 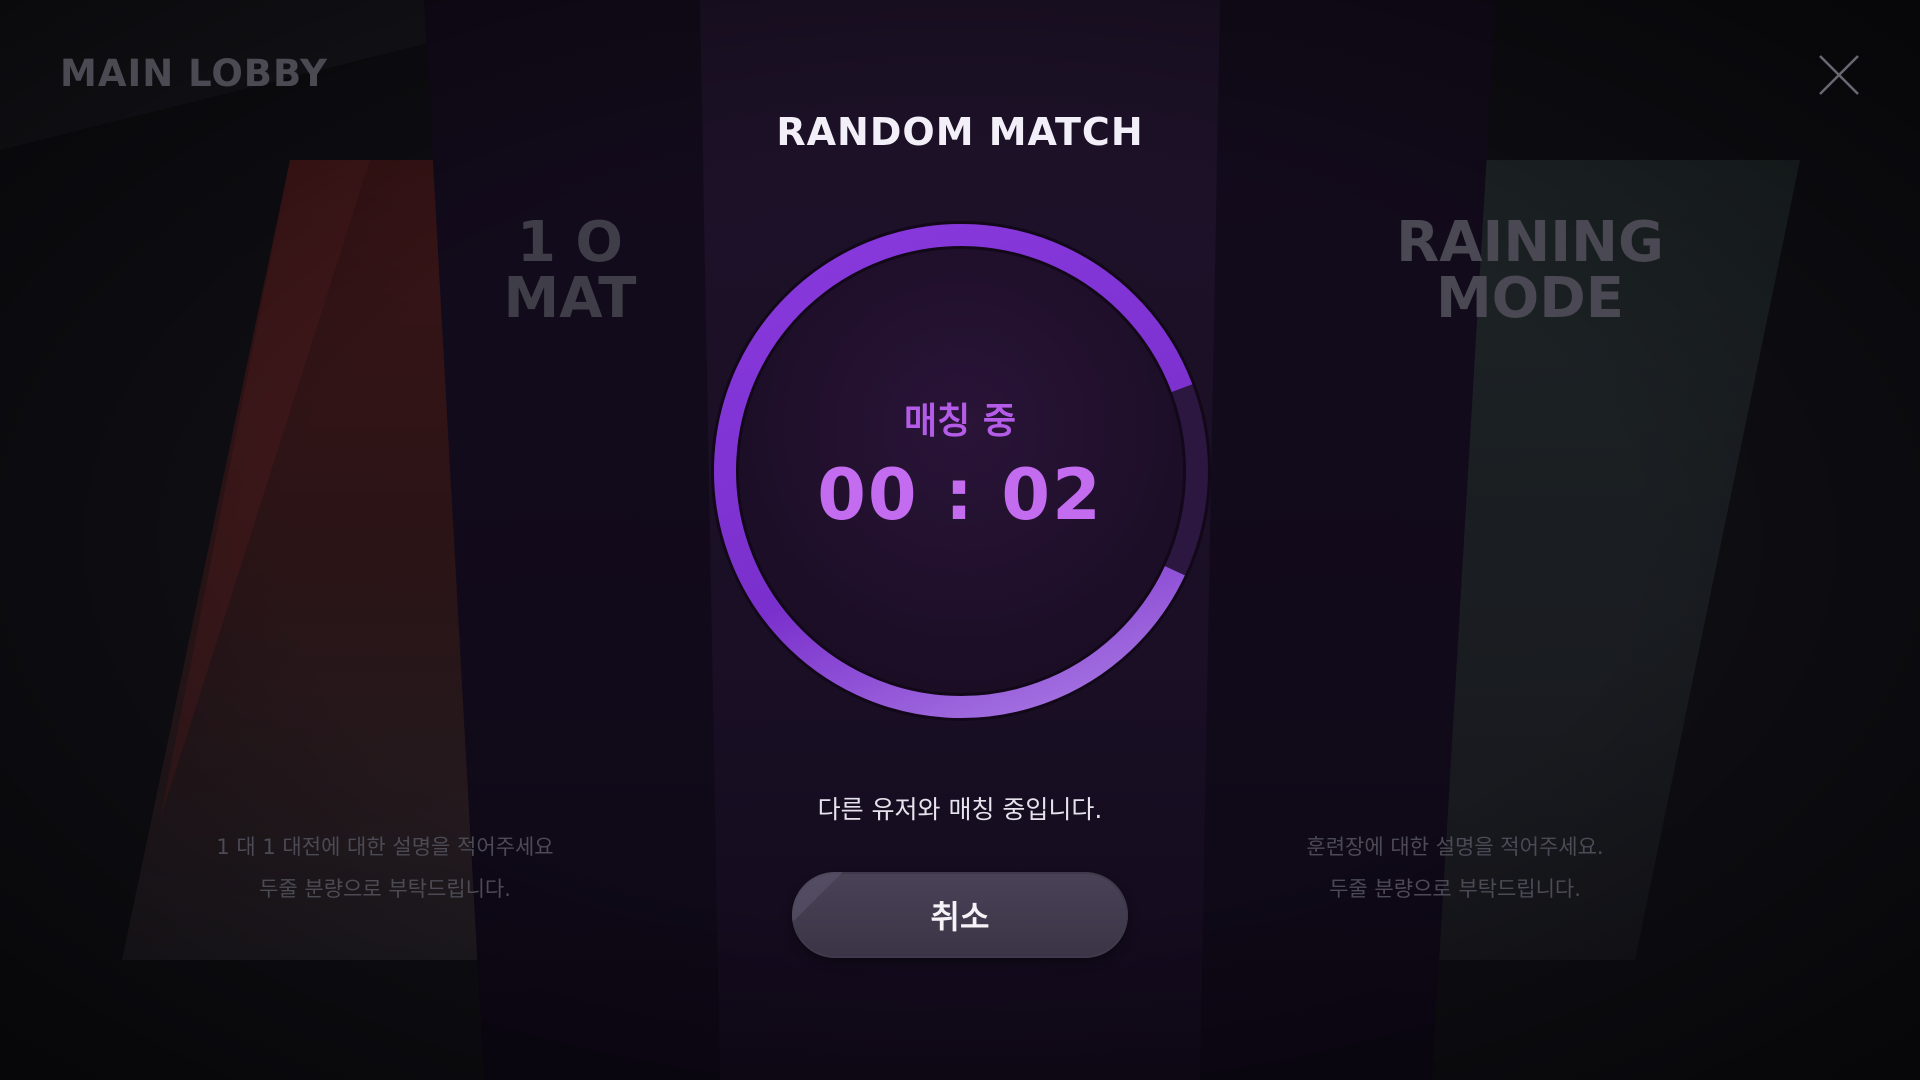 What do you see at coordinates (960, 421) in the screenshot?
I see `matching-status-label: 매칭 중` at bounding box center [960, 421].